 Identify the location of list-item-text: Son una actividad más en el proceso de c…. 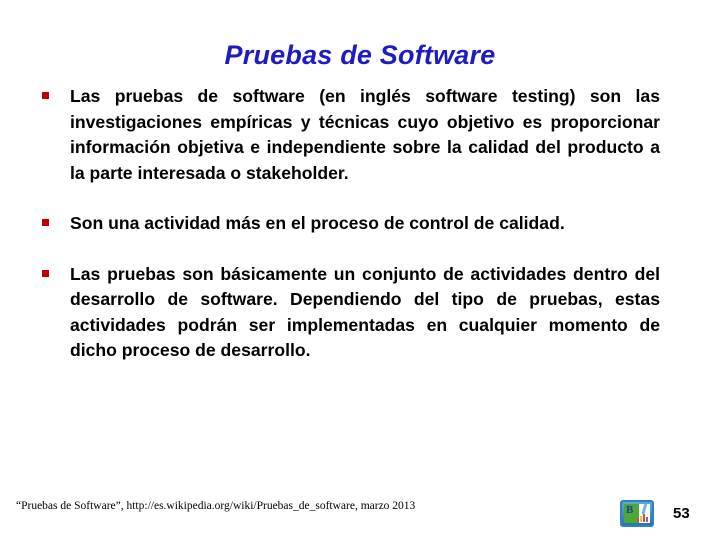
(317, 223).